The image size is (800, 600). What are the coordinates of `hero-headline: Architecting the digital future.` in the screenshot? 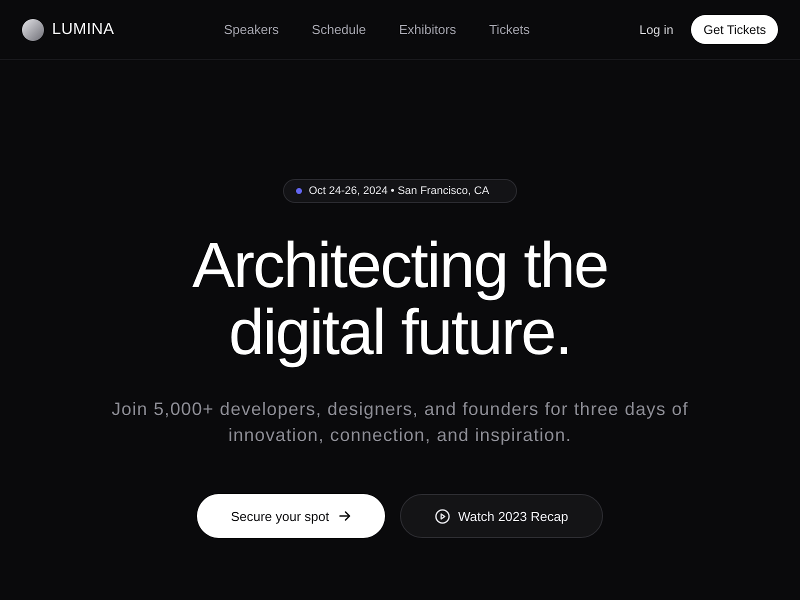 It's located at (400, 299).